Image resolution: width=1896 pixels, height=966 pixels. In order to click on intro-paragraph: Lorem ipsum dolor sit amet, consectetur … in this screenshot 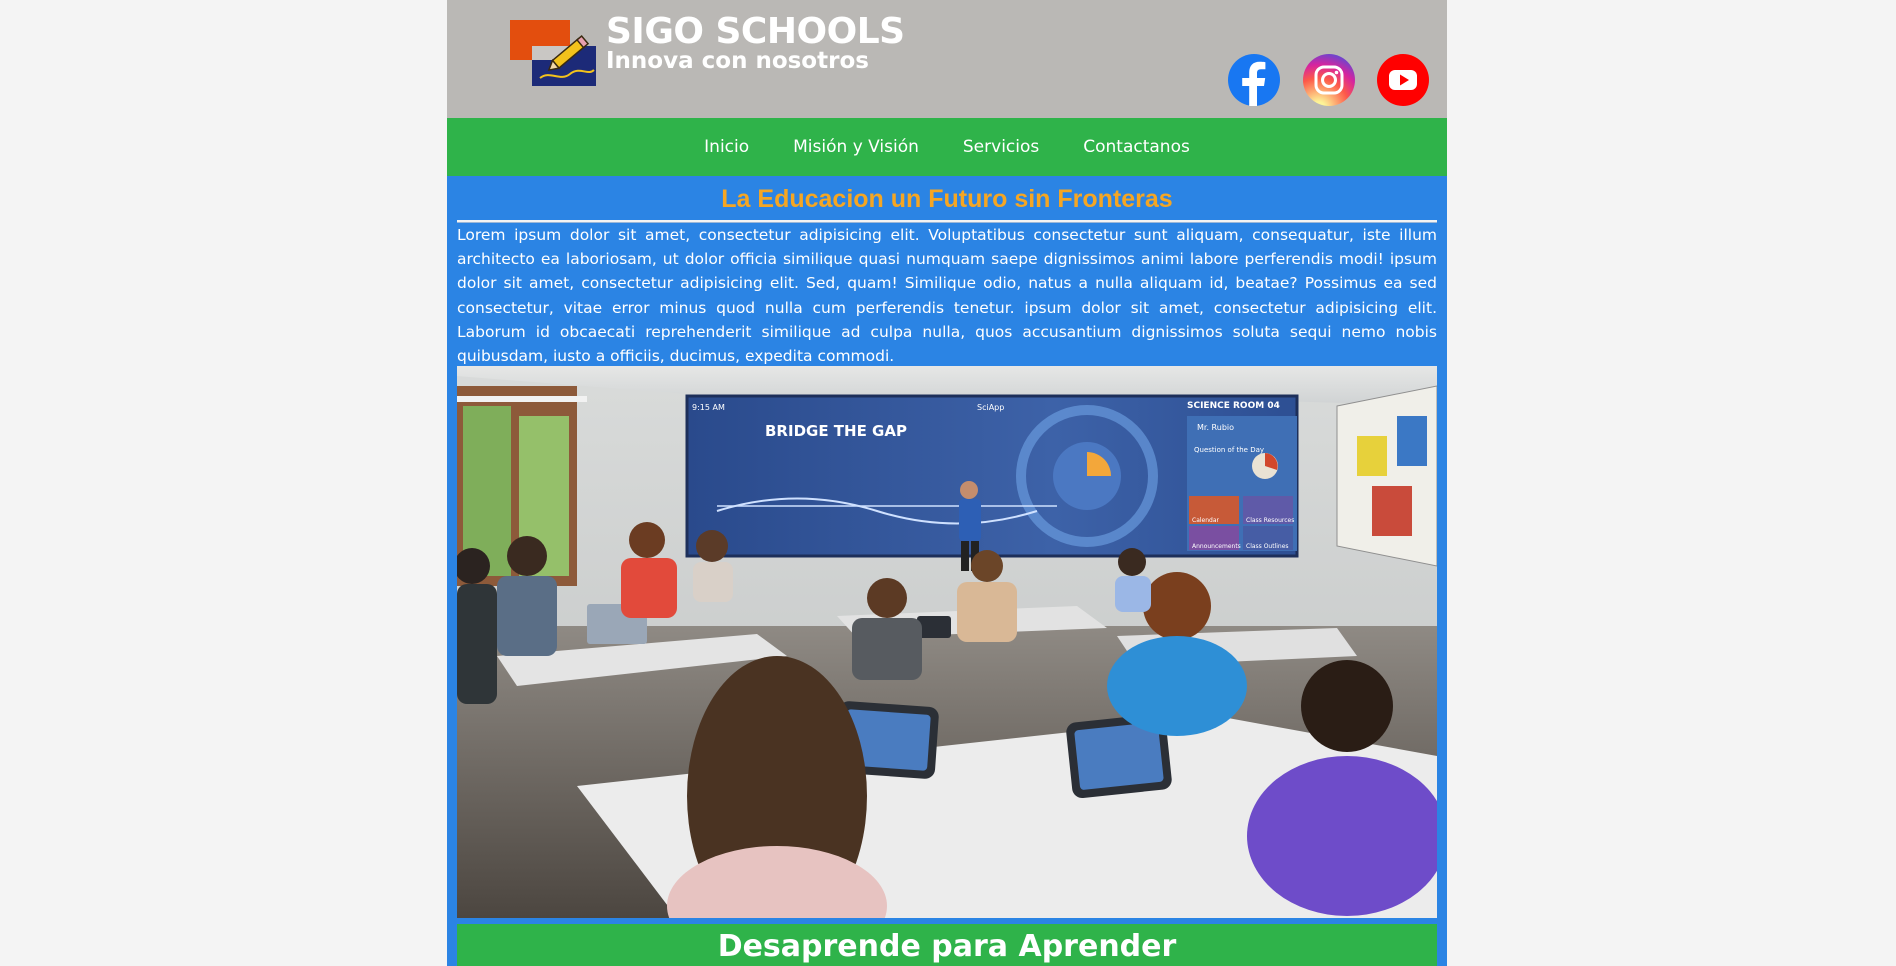, I will do `click(947, 296)`.